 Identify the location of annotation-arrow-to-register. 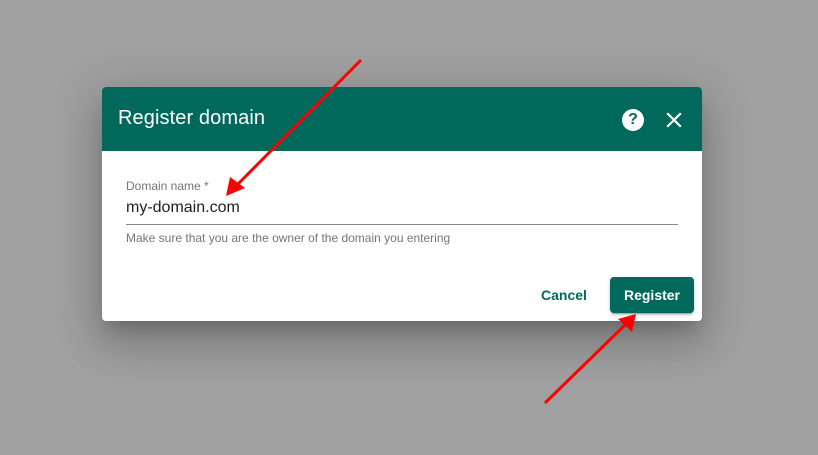
(589, 359).